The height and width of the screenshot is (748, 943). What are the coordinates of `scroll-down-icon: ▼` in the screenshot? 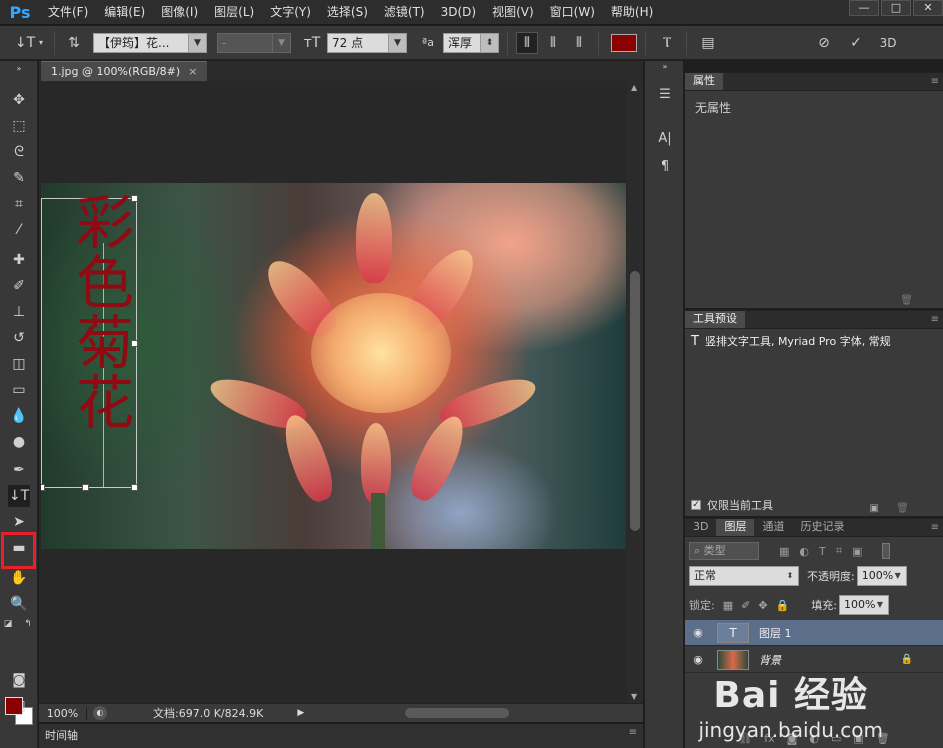 It's located at (634, 696).